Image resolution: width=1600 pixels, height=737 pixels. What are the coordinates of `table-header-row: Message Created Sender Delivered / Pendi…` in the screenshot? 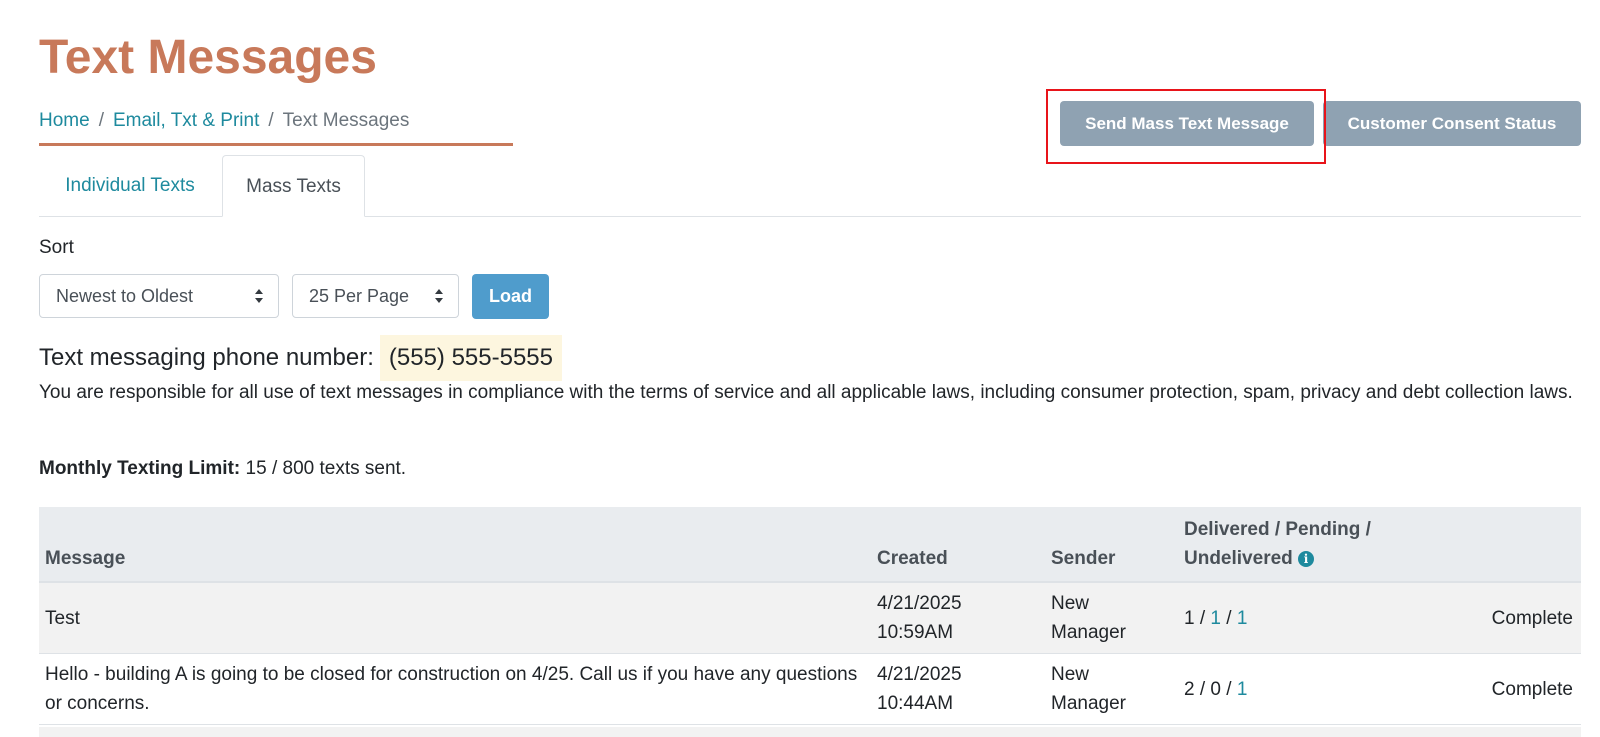 It's located at (810, 545).